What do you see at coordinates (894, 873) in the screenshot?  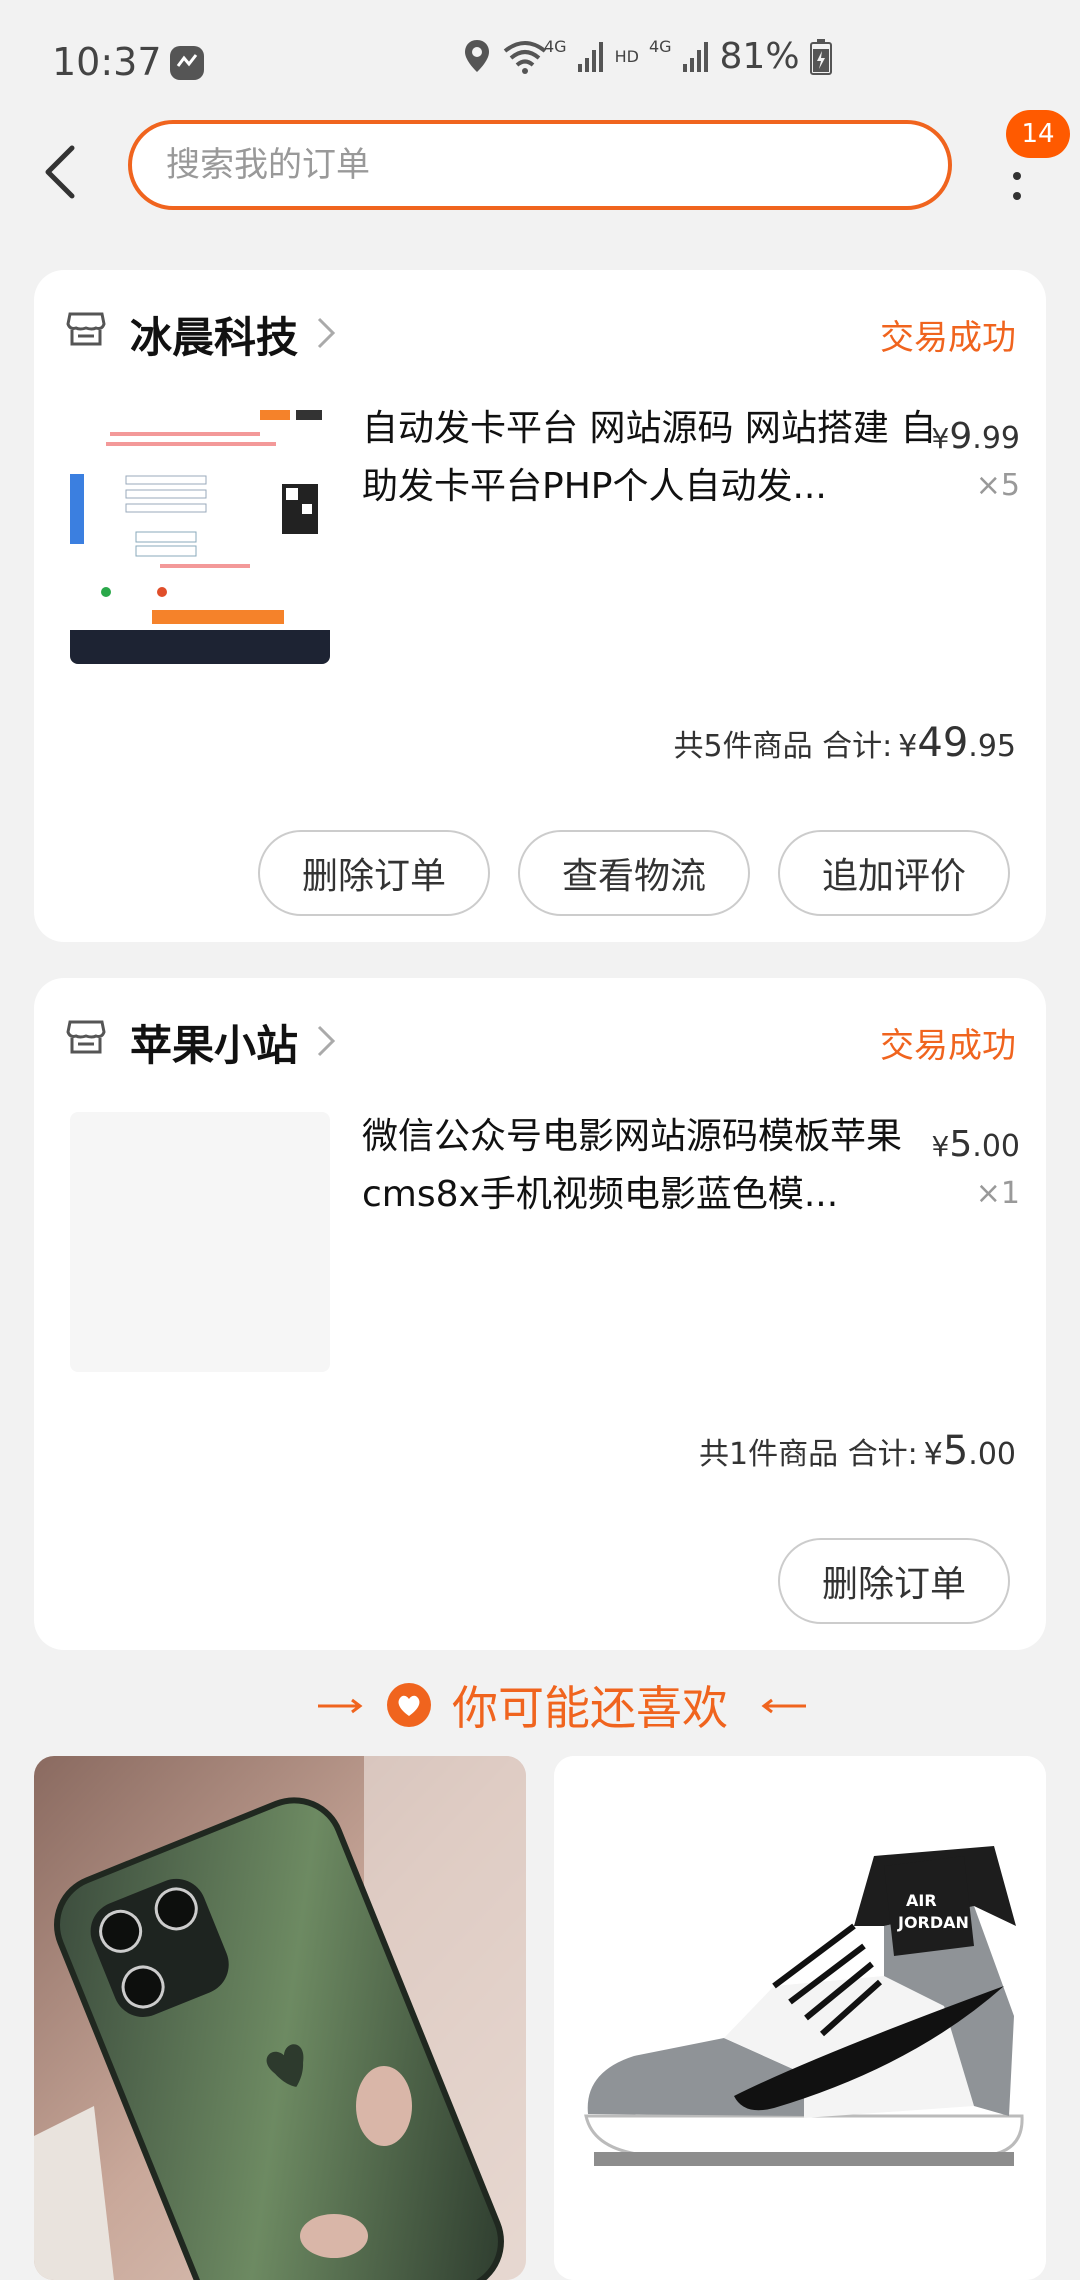 I see `add-review-button: 追加评价` at bounding box center [894, 873].